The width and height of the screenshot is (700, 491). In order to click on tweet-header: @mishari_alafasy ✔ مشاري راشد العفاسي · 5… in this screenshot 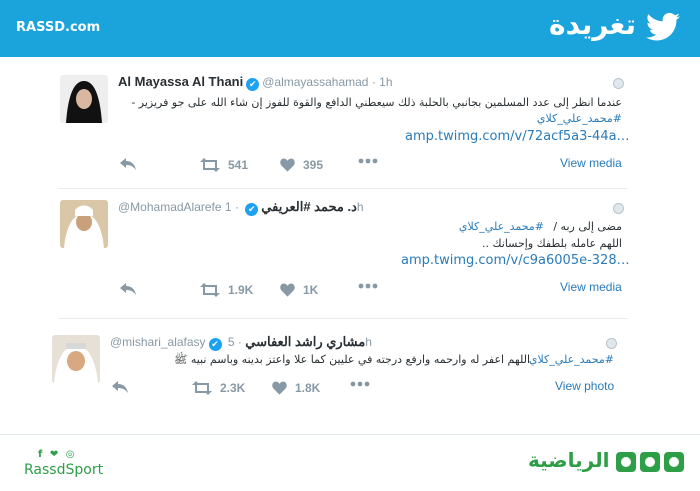, I will do `click(241, 342)`.